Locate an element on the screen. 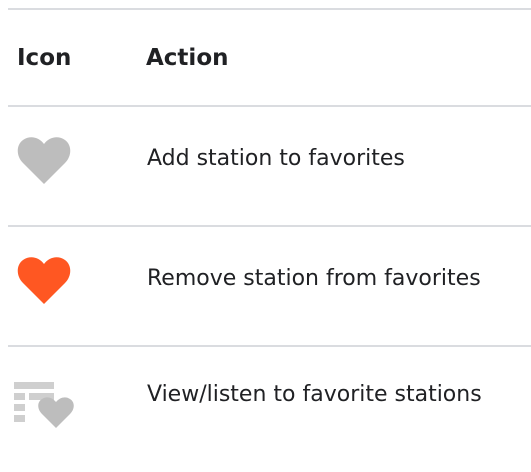  header-action: Action is located at coordinates (187, 58).